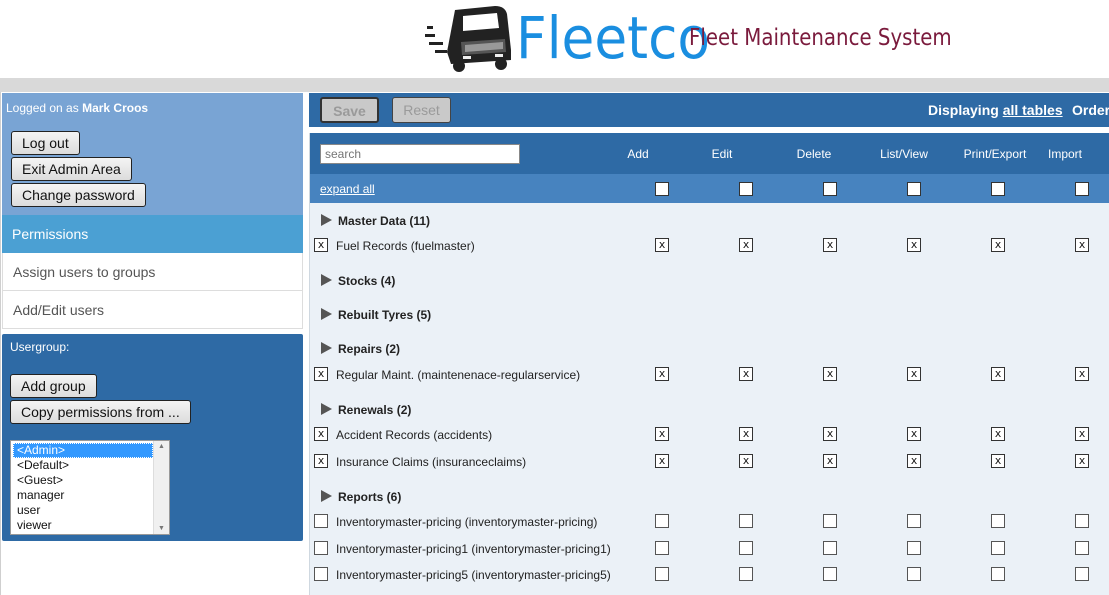  What do you see at coordinates (78, 195) in the screenshot?
I see `change-password-button: Change password` at bounding box center [78, 195].